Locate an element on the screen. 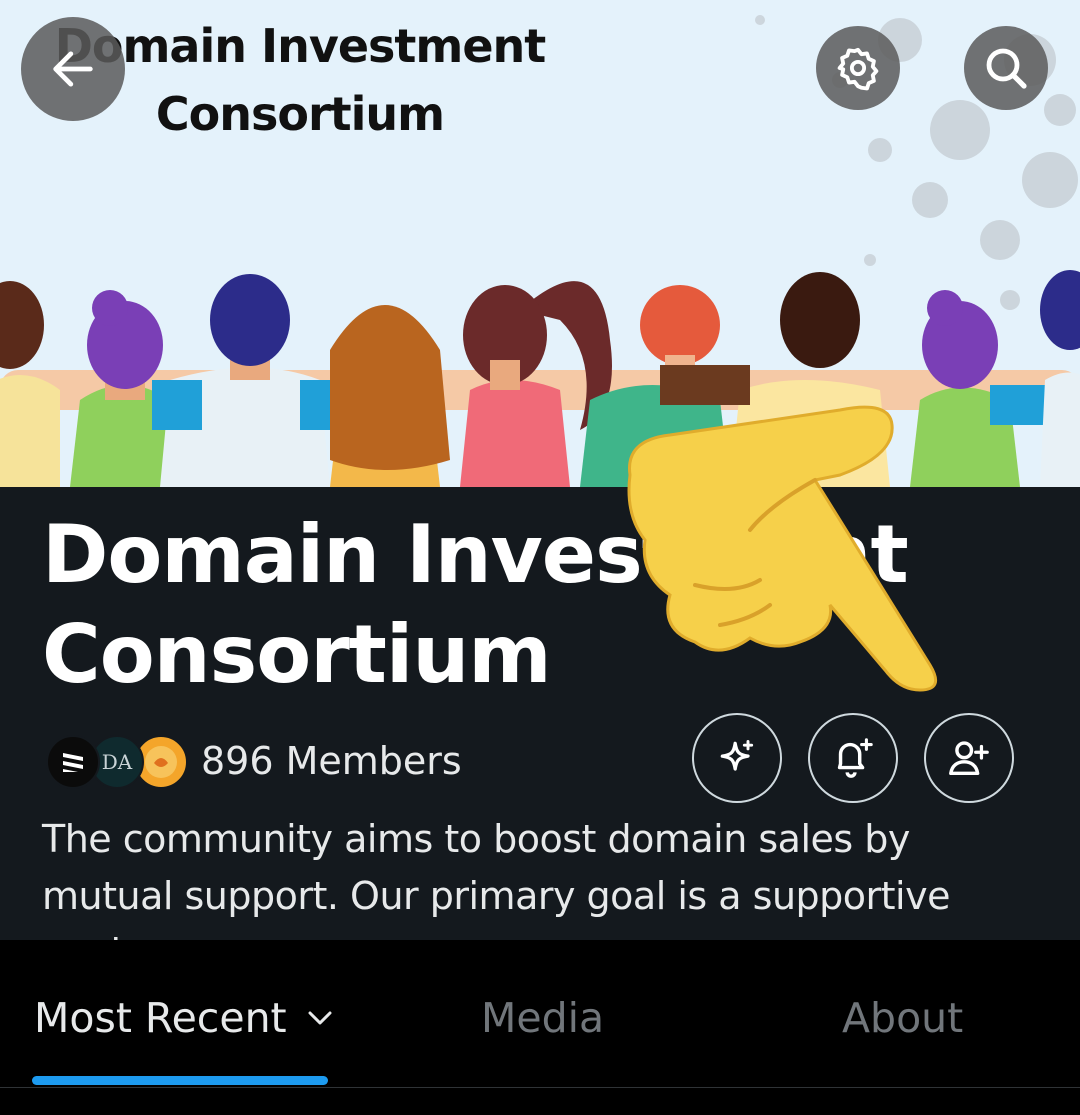  active-tab-indicator is located at coordinates (180, 1080).